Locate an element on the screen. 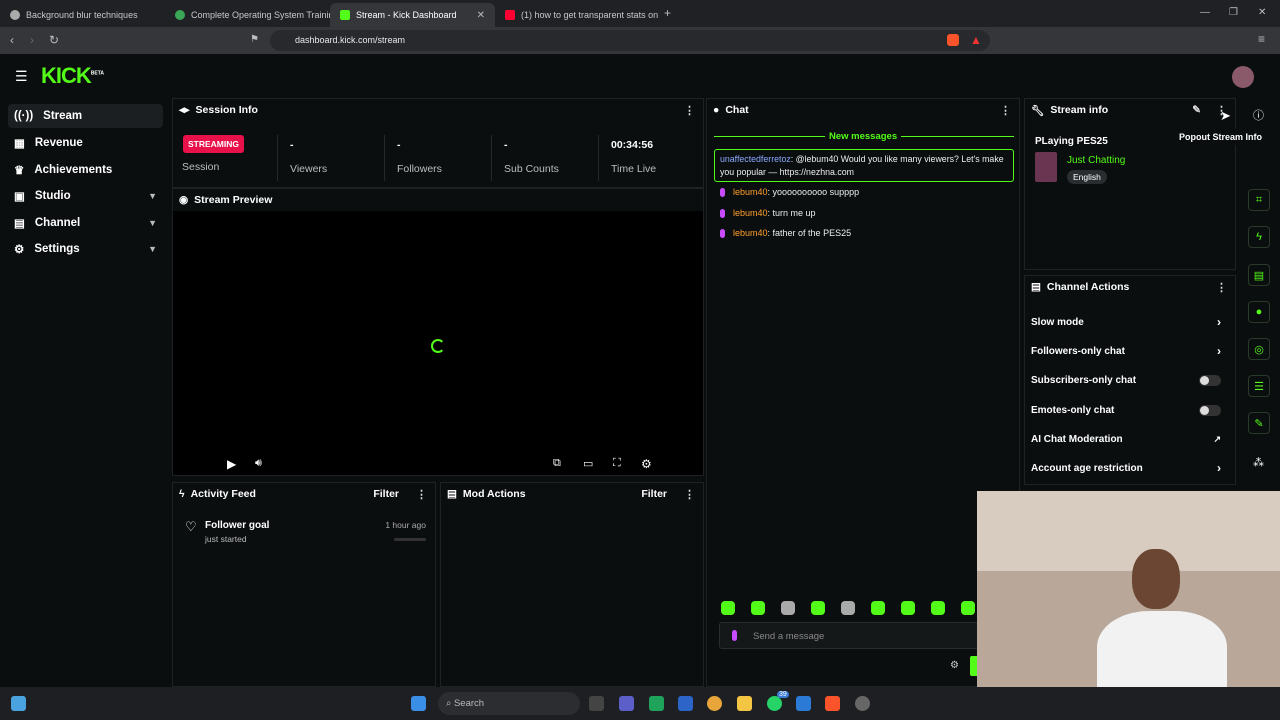  browser-address-bar: ‹ › ↻ ⚑ dashboard.kick.com/stream ▲ ≡ is located at coordinates (640, 40).